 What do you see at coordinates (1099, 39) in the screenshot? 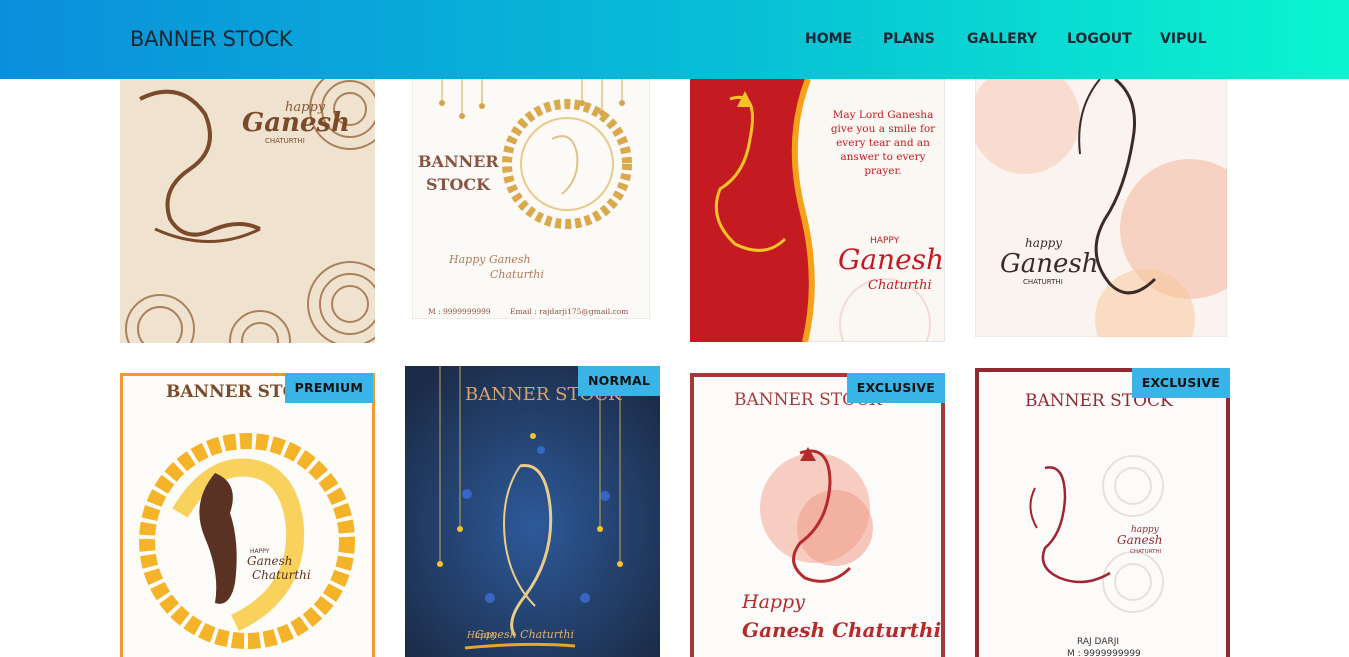
I see `nav-logout-link: LOGOUT` at bounding box center [1099, 39].